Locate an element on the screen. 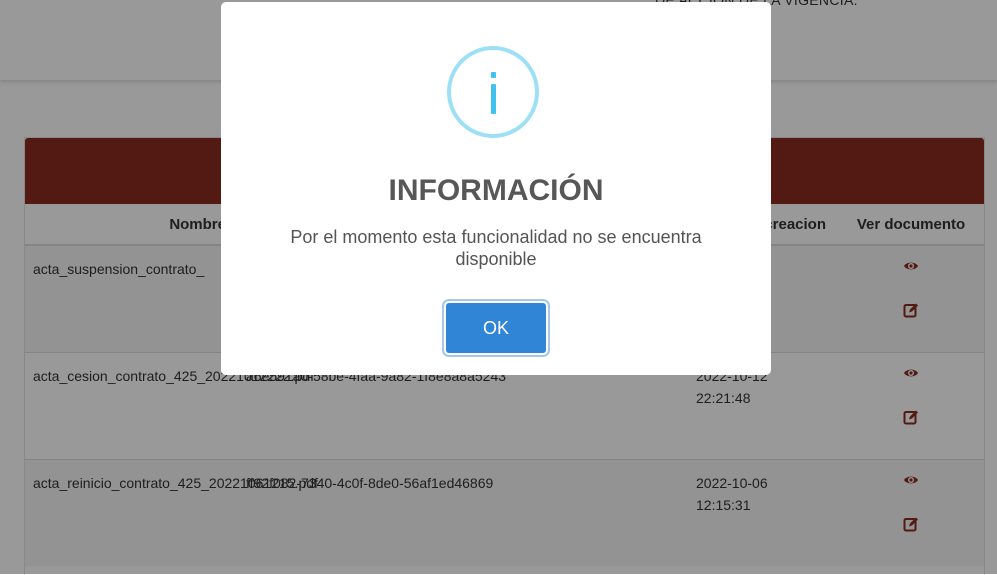  info-icon is located at coordinates (493, 92).